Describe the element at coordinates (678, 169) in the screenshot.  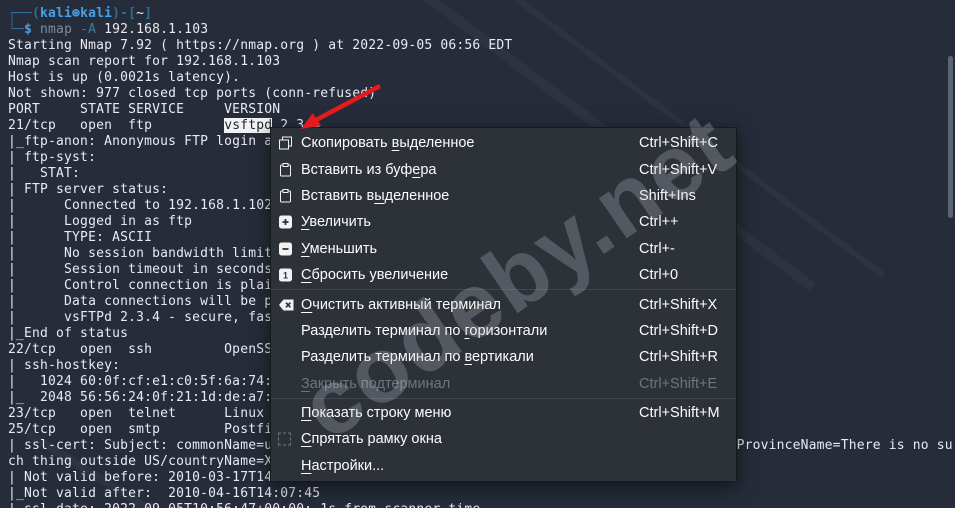
I see `menu-item-shortcut: Ctrl+Shift+V` at that location.